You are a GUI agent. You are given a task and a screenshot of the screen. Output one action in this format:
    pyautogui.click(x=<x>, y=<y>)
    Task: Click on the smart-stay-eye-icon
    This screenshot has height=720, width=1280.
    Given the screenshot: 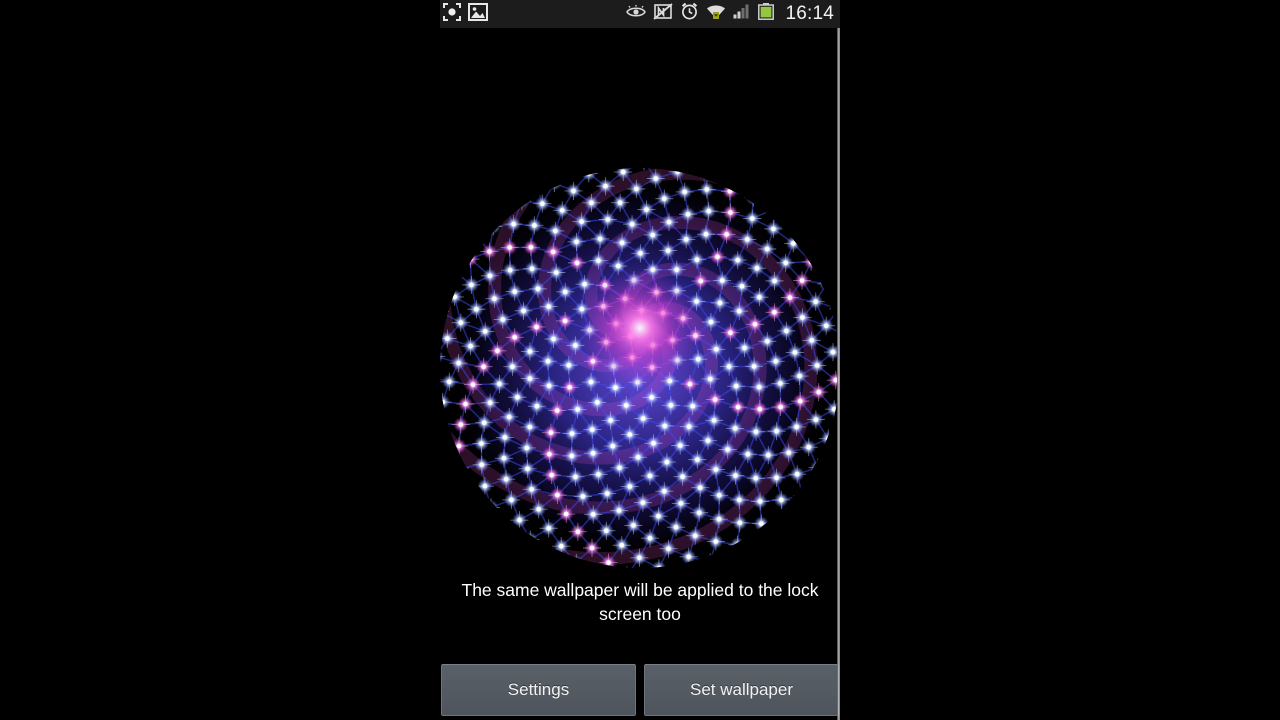 What is the action you would take?
    pyautogui.click(x=636, y=14)
    